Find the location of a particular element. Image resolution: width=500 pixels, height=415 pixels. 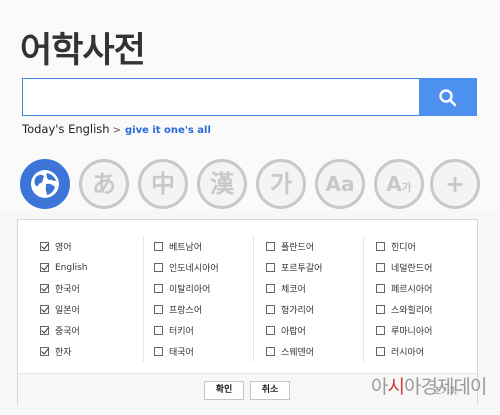

list-item: 힌디어 is located at coordinates (422, 246).